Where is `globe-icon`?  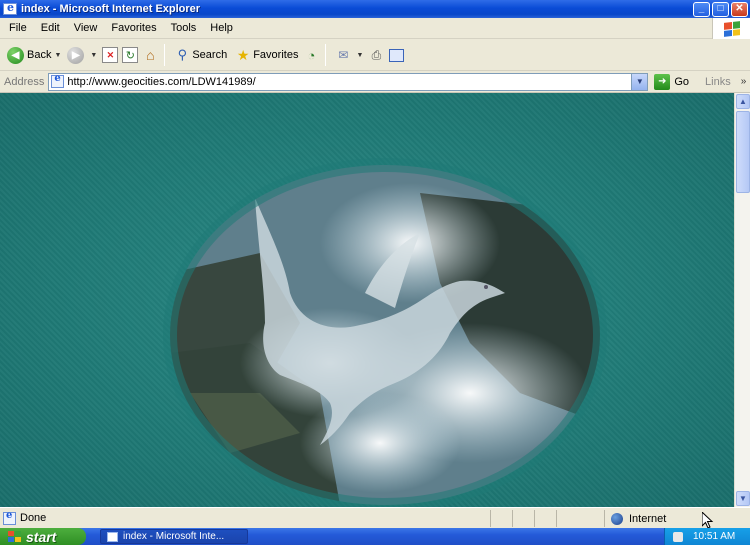 globe-icon is located at coordinates (617, 518).